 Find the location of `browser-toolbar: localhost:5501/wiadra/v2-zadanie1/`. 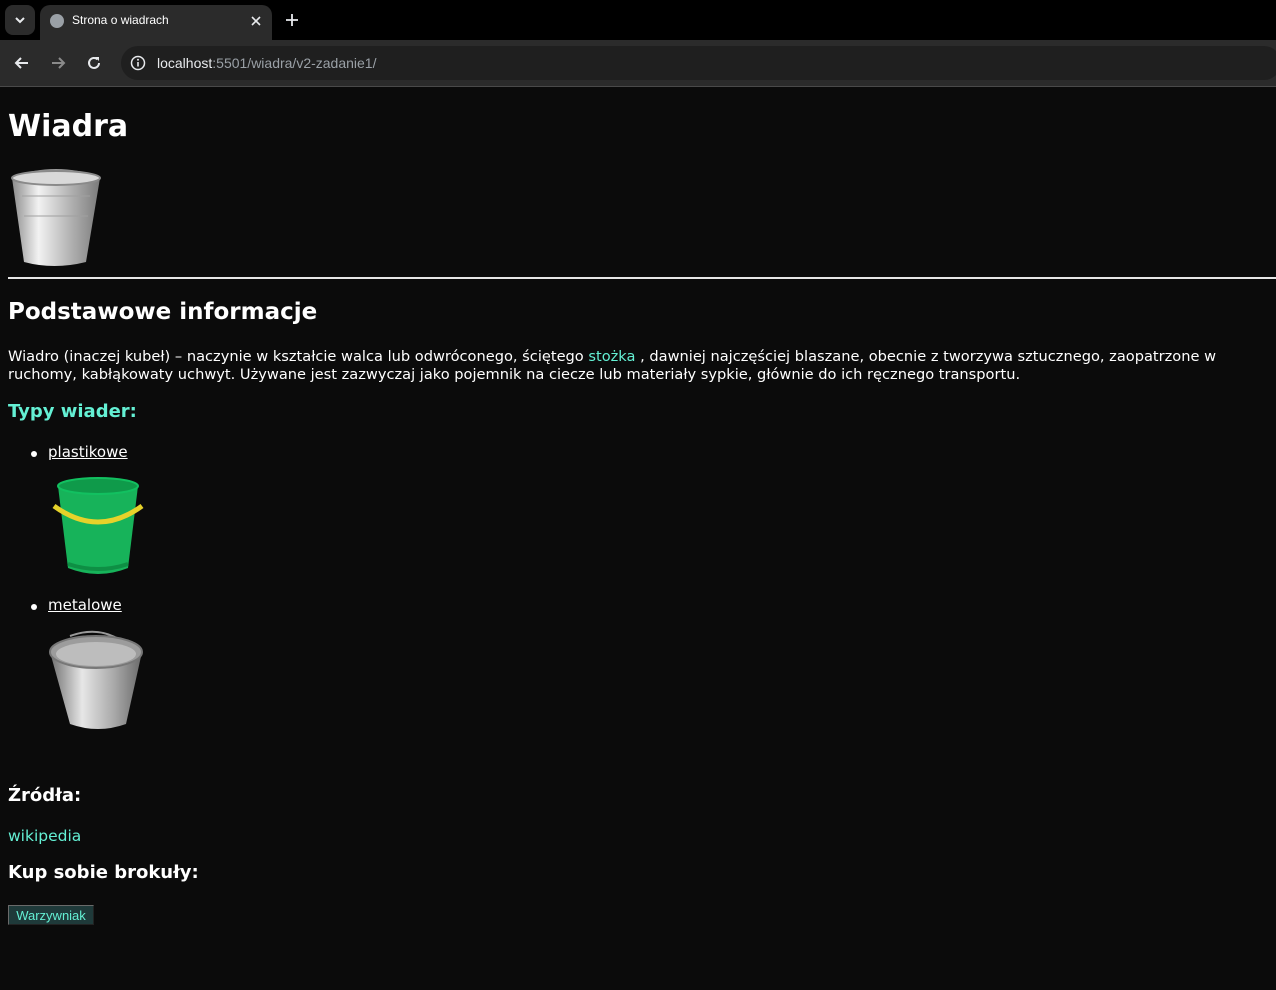

browser-toolbar: localhost:5501/wiadra/v2-zadanie1/ is located at coordinates (638, 63).